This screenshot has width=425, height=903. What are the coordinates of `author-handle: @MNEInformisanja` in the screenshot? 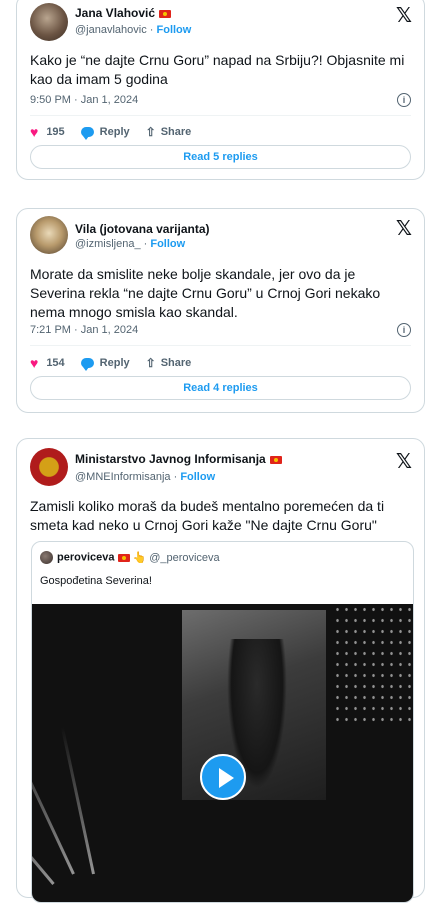 It's located at (123, 477).